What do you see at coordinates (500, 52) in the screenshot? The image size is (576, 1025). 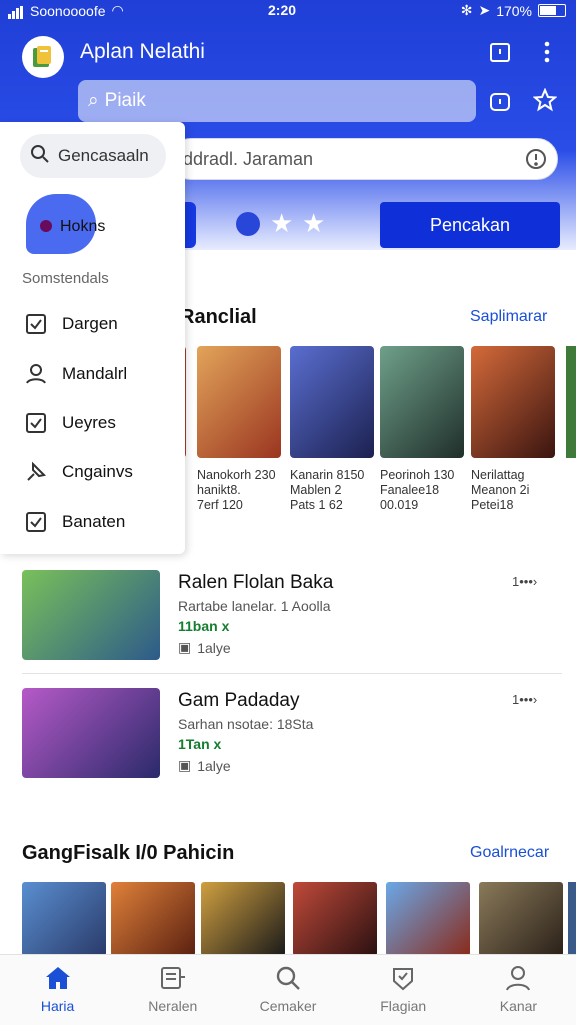 I see `calendar-icon` at bounding box center [500, 52].